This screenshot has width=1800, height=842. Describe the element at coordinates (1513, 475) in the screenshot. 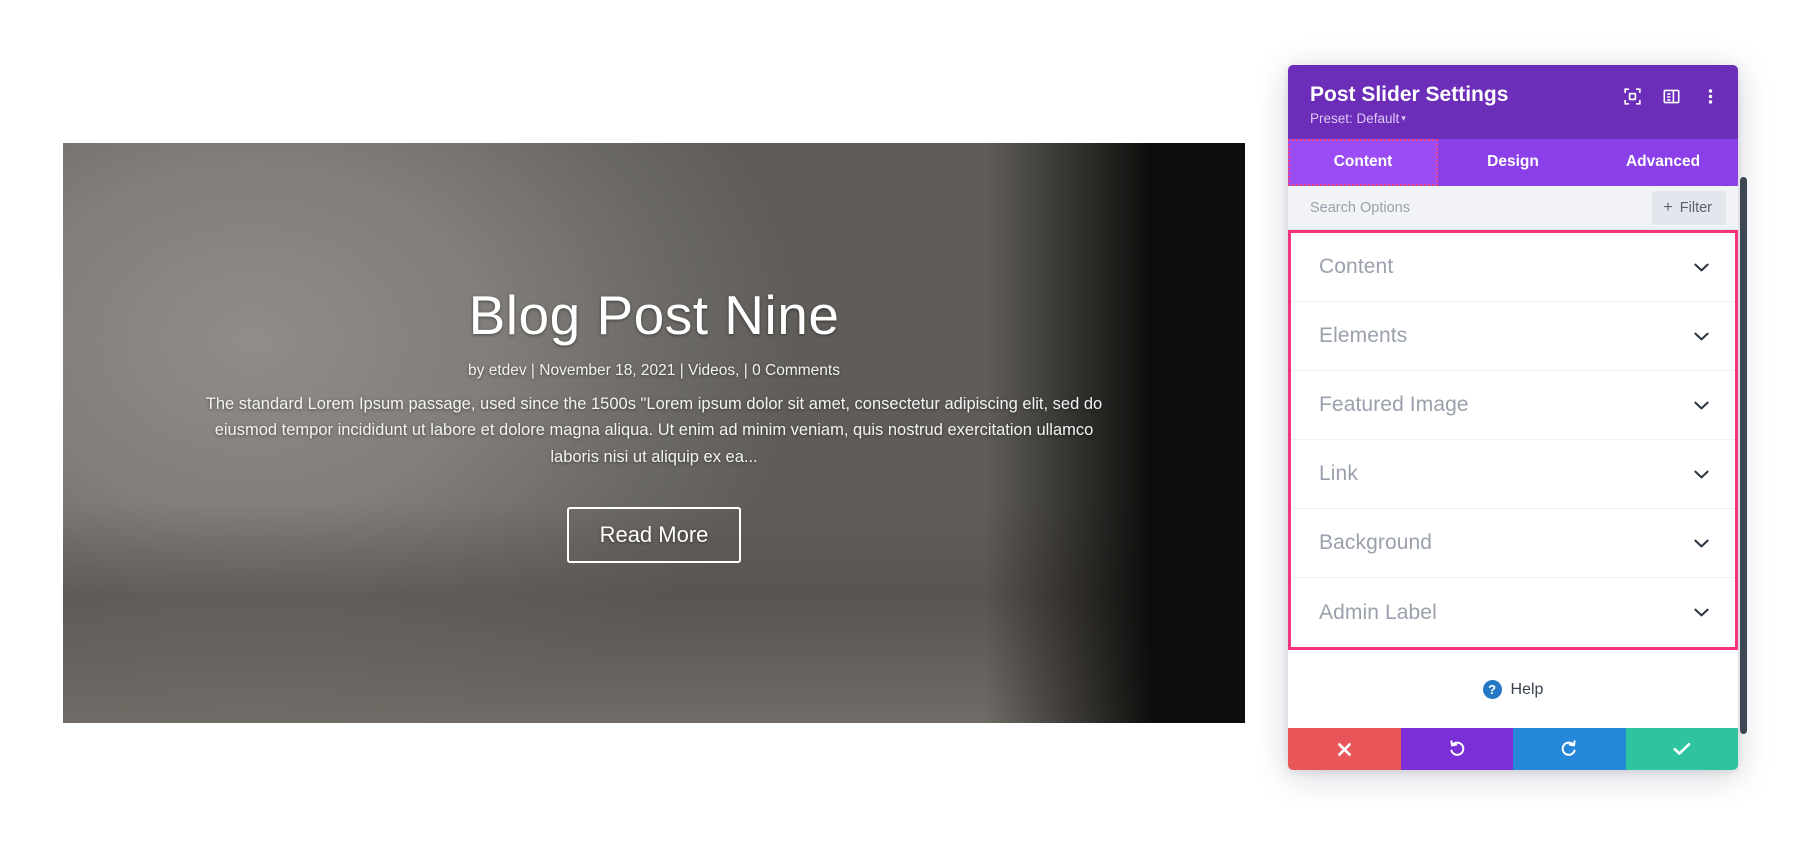

I see `section-link: Link` at that location.